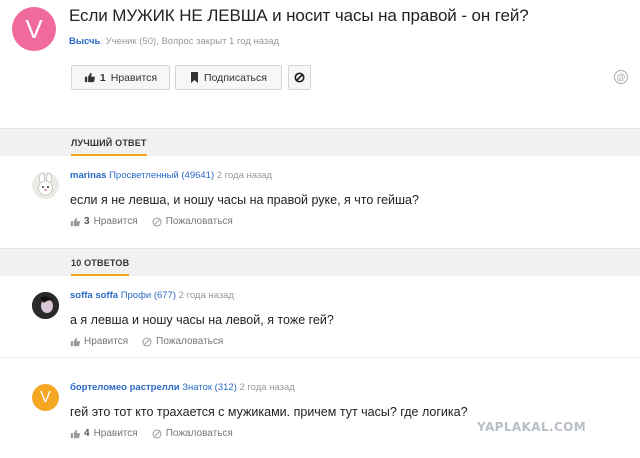  I want to click on answer-like-button: 4 Нравится, so click(104, 433).